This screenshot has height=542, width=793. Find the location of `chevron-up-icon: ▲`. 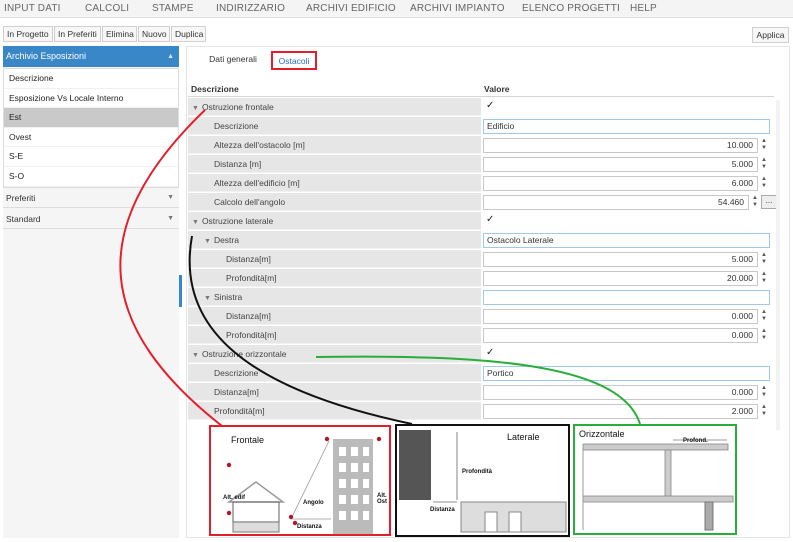

chevron-up-icon: ▲ is located at coordinates (170, 56).